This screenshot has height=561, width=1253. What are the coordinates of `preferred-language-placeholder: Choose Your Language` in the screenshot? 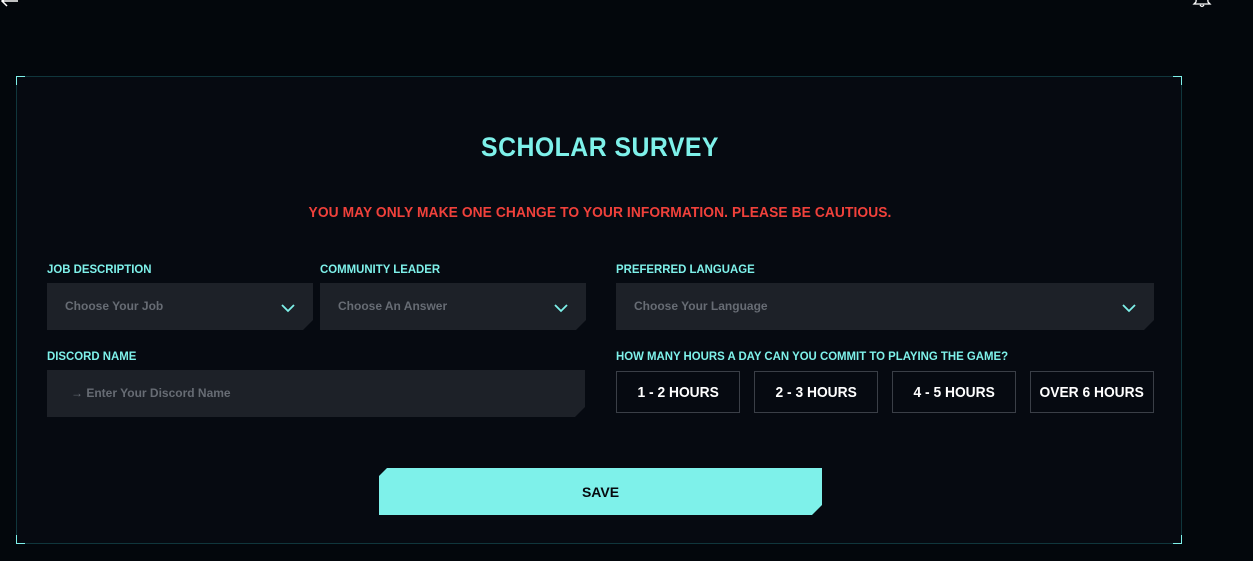 It's located at (701, 306).